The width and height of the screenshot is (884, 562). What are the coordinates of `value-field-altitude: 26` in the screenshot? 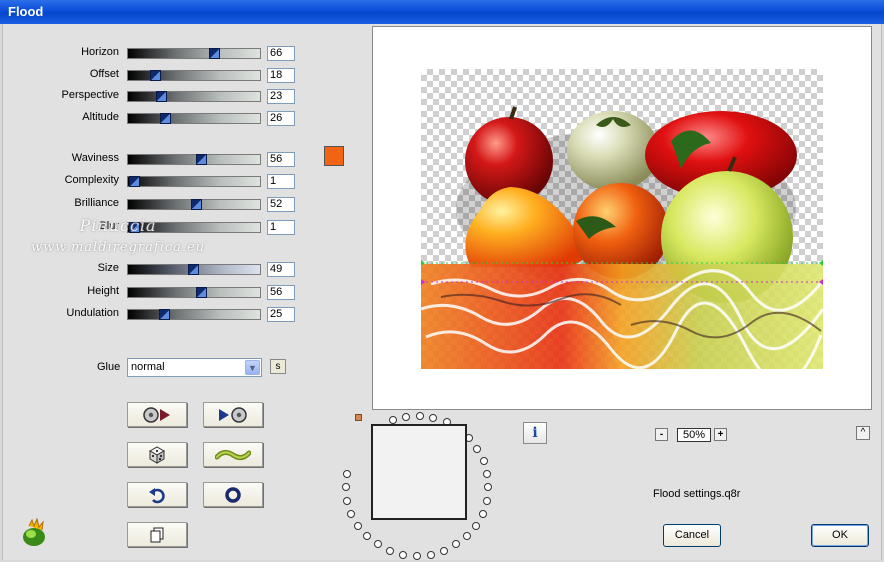 It's located at (281, 118).